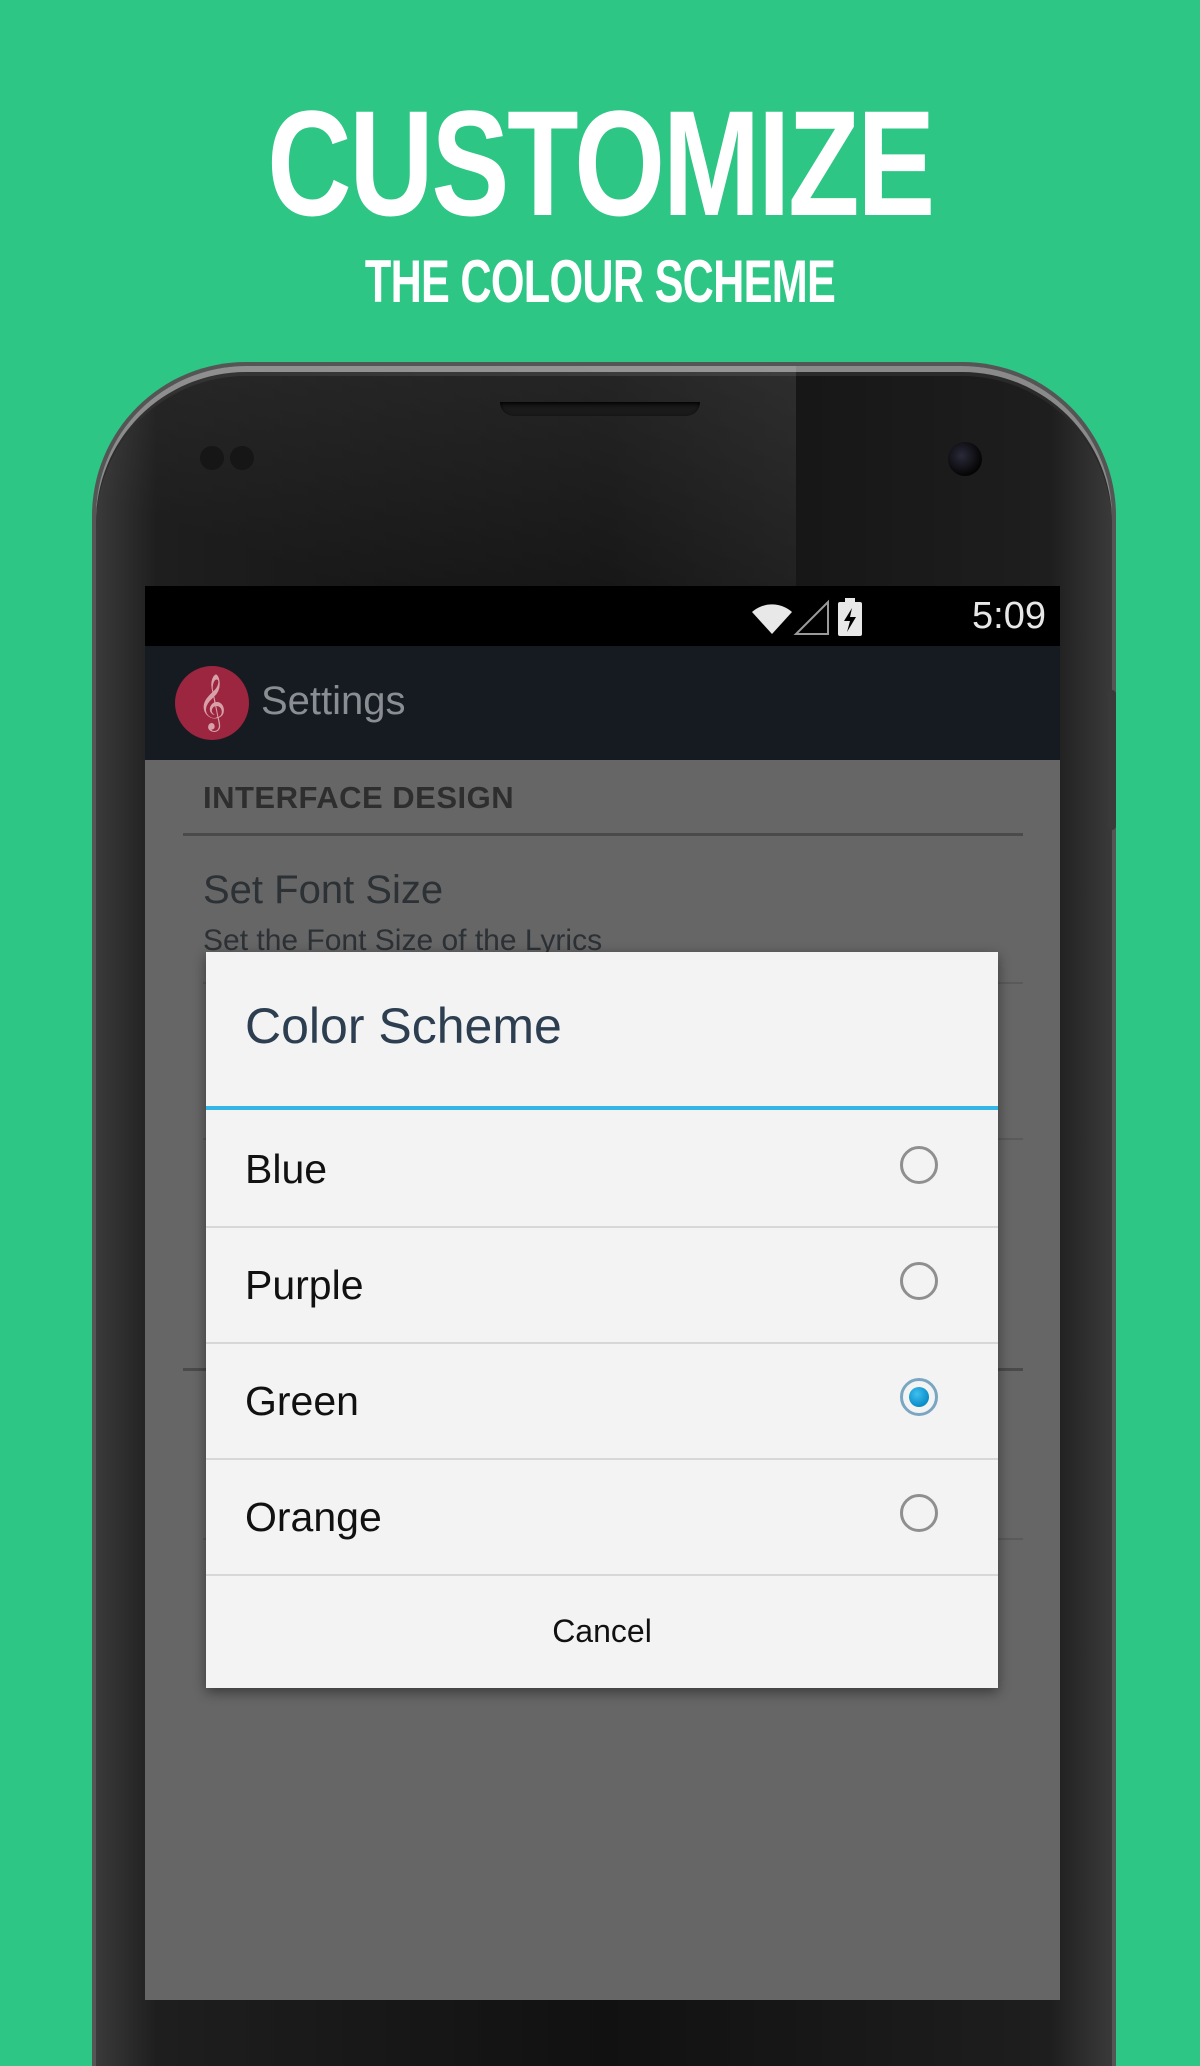 The height and width of the screenshot is (2066, 1200). Describe the element at coordinates (212, 703) in the screenshot. I see `treble-clef-icon: 𝄞` at that location.